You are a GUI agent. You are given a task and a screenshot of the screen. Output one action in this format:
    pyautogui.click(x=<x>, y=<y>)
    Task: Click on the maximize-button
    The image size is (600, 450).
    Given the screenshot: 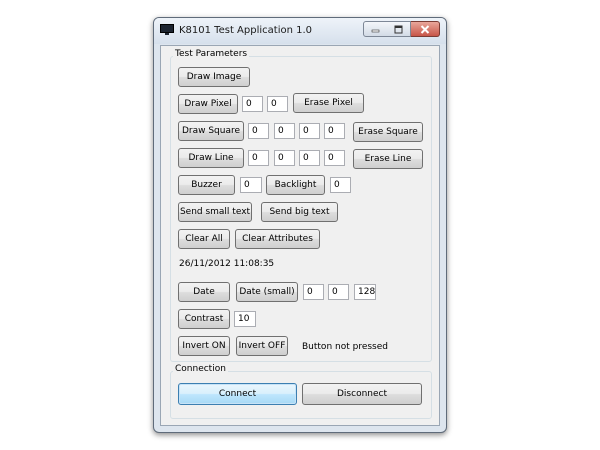 What is the action you would take?
    pyautogui.click(x=399, y=29)
    